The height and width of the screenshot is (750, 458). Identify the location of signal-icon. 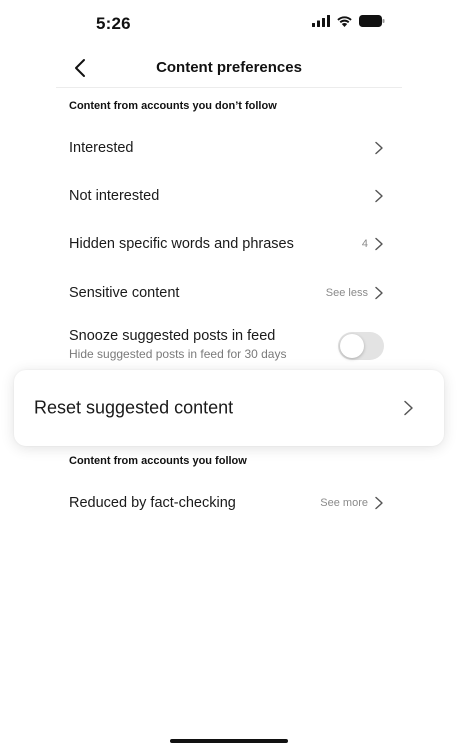
(321, 21).